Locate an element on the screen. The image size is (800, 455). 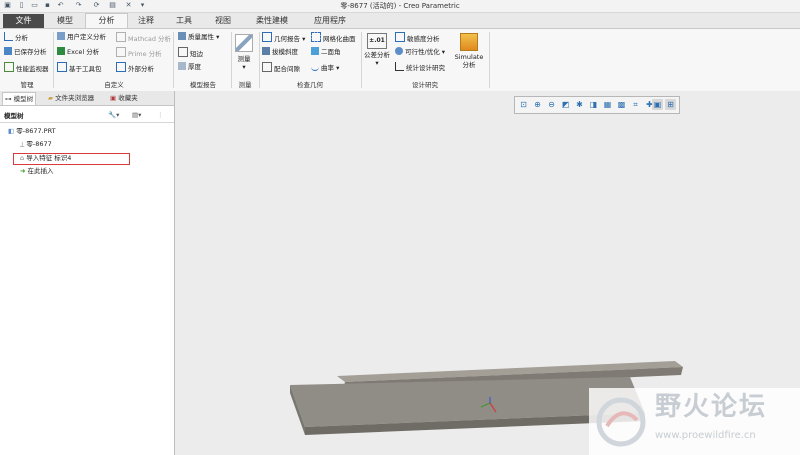
curvature-button: 曲率 ▾ is located at coordinates (325, 67).